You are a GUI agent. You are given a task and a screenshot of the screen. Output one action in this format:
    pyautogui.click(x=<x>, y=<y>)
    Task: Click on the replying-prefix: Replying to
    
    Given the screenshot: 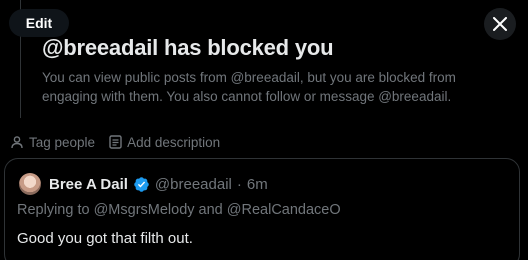 What is the action you would take?
    pyautogui.click(x=53, y=210)
    